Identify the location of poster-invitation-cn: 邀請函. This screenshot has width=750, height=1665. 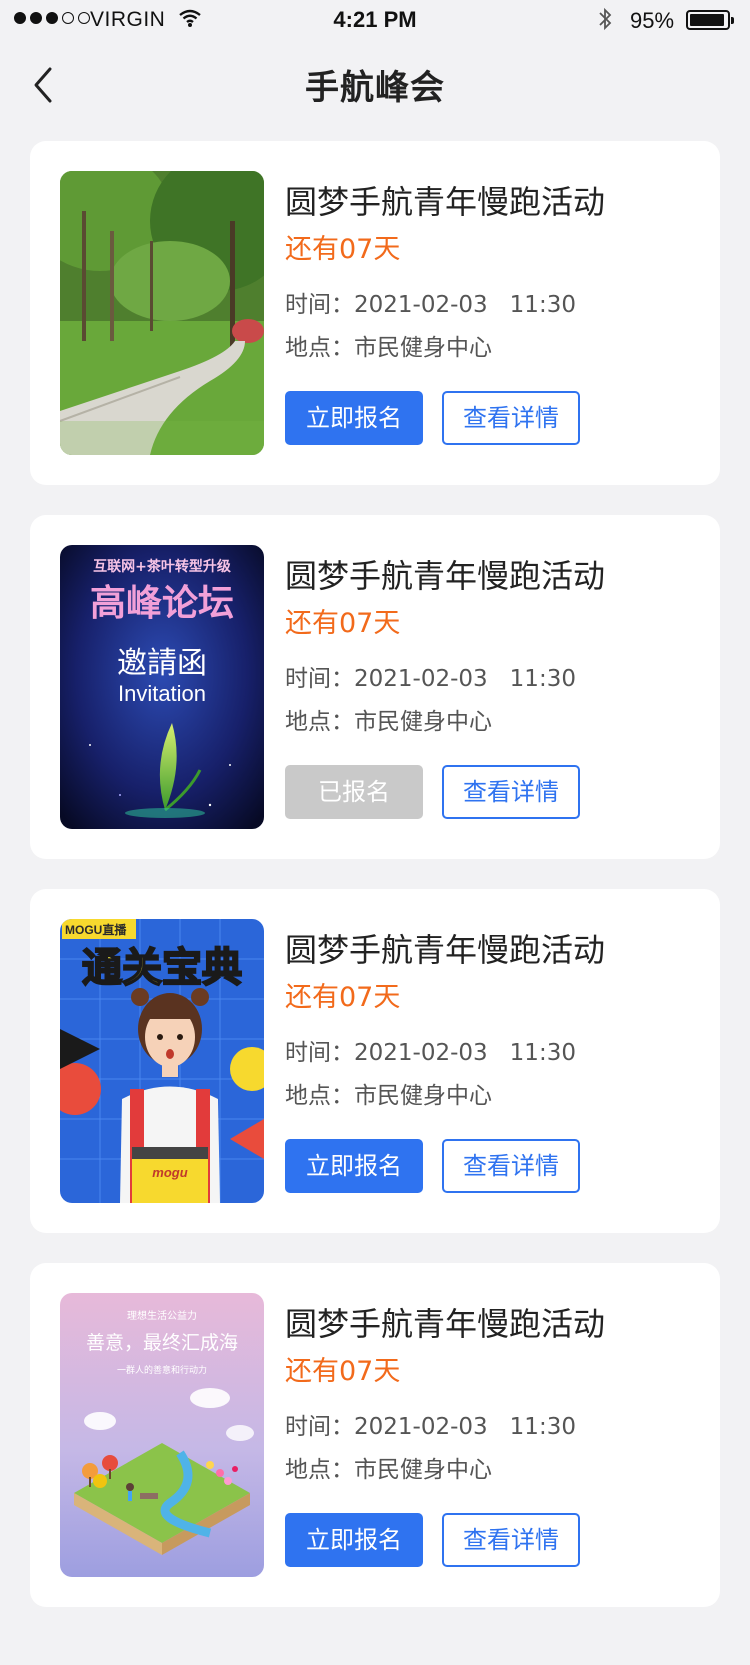
(162, 663).